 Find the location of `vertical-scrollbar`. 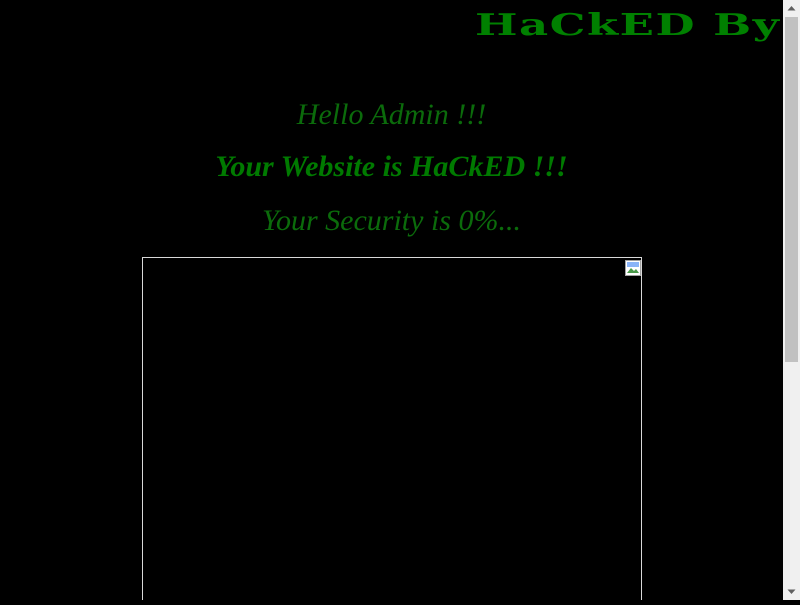

vertical-scrollbar is located at coordinates (791, 300).